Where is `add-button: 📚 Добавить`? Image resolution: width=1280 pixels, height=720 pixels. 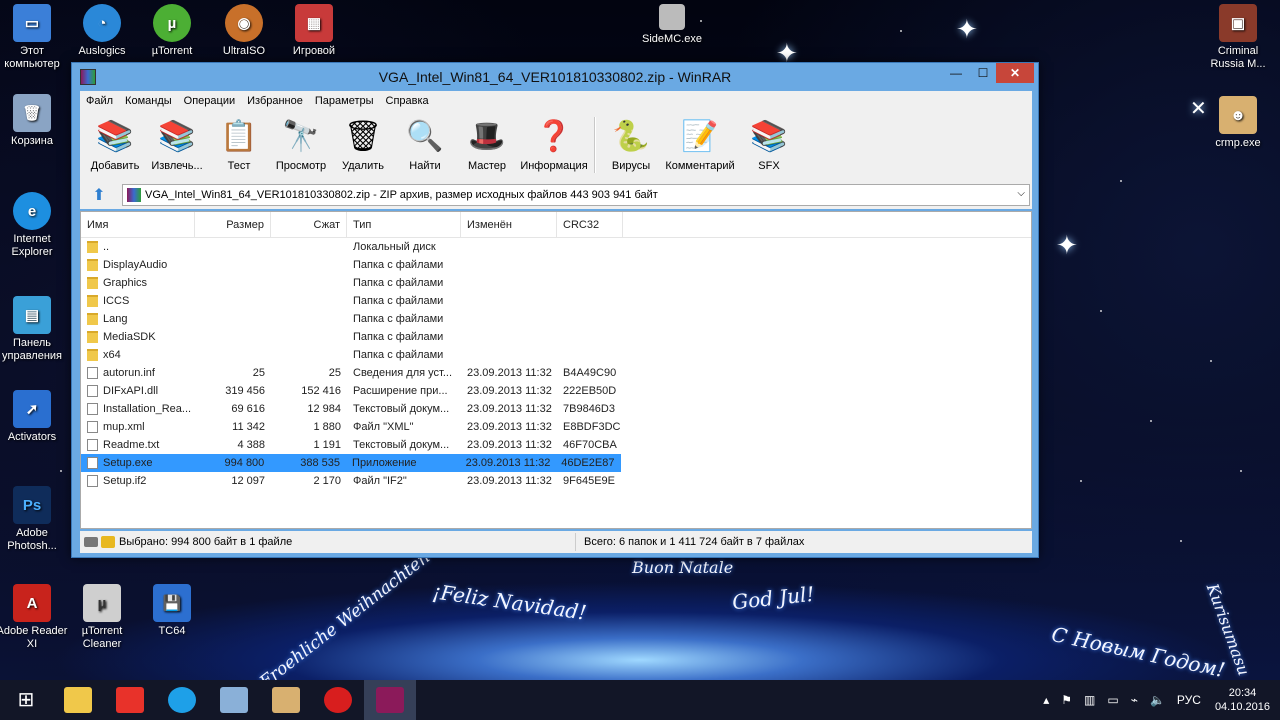 add-button: 📚 Добавить is located at coordinates (115, 144).